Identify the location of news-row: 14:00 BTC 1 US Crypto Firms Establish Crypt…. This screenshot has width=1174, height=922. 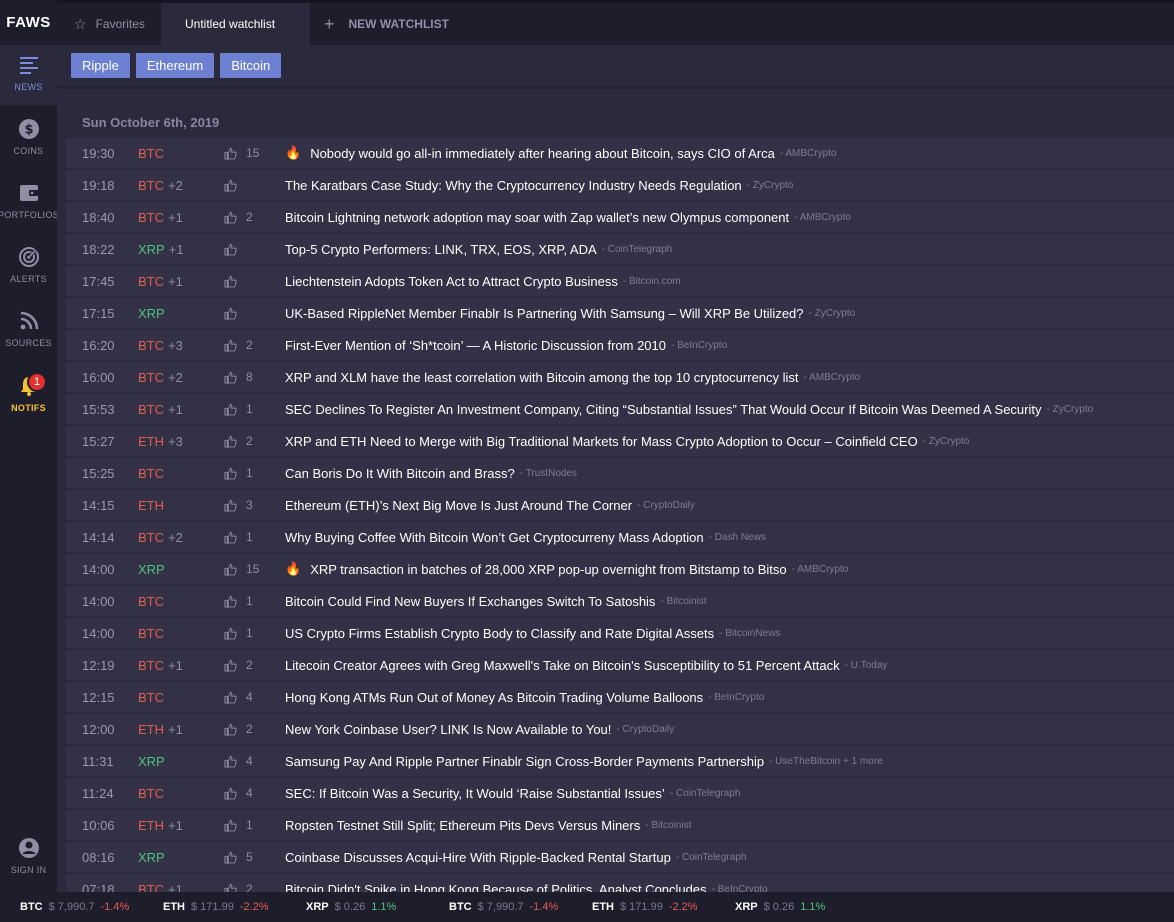
(620, 634).